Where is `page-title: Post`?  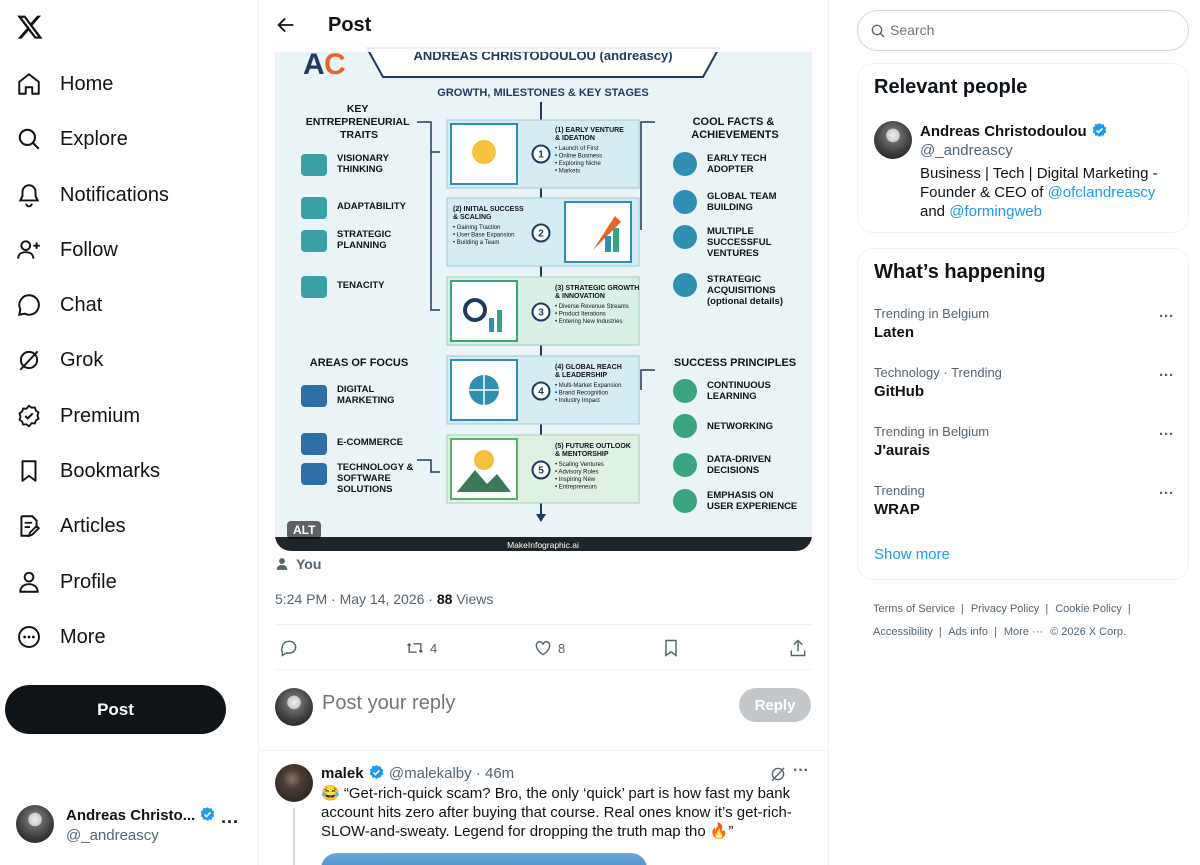
page-title: Post is located at coordinates (350, 25).